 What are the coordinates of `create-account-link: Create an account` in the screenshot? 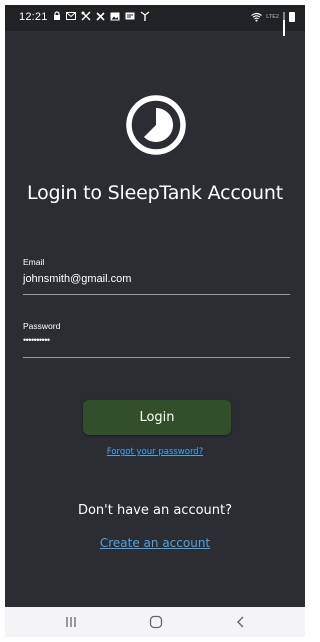 It's located at (155, 543).